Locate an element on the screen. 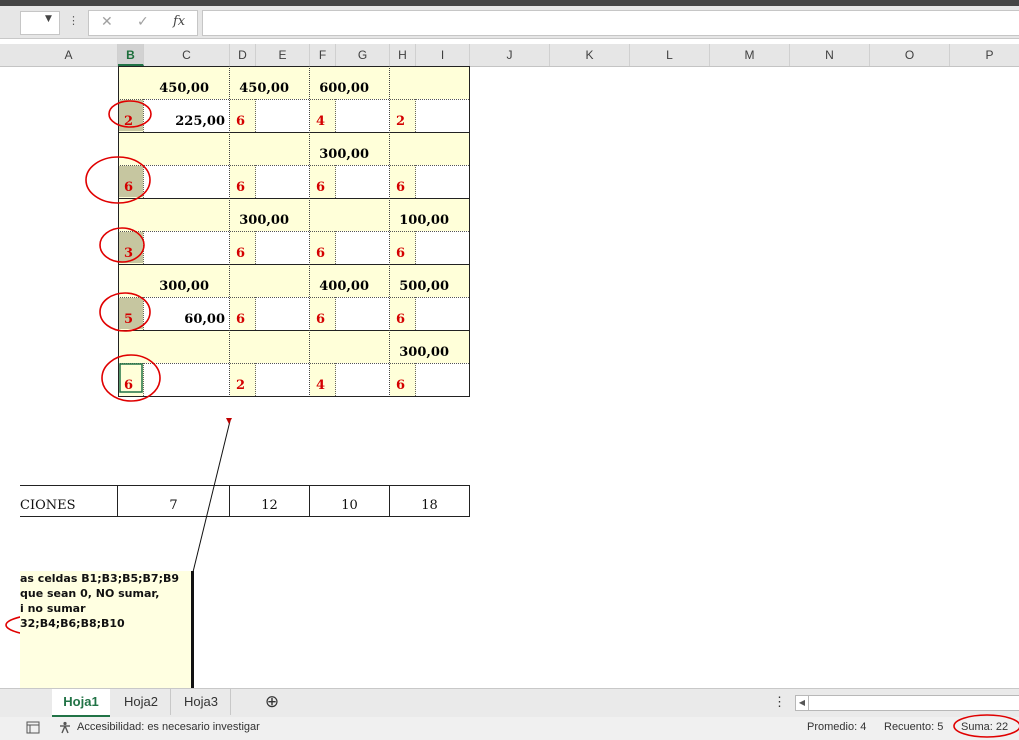  sheet-tab-hoja2: Hoja2 is located at coordinates (141, 702).